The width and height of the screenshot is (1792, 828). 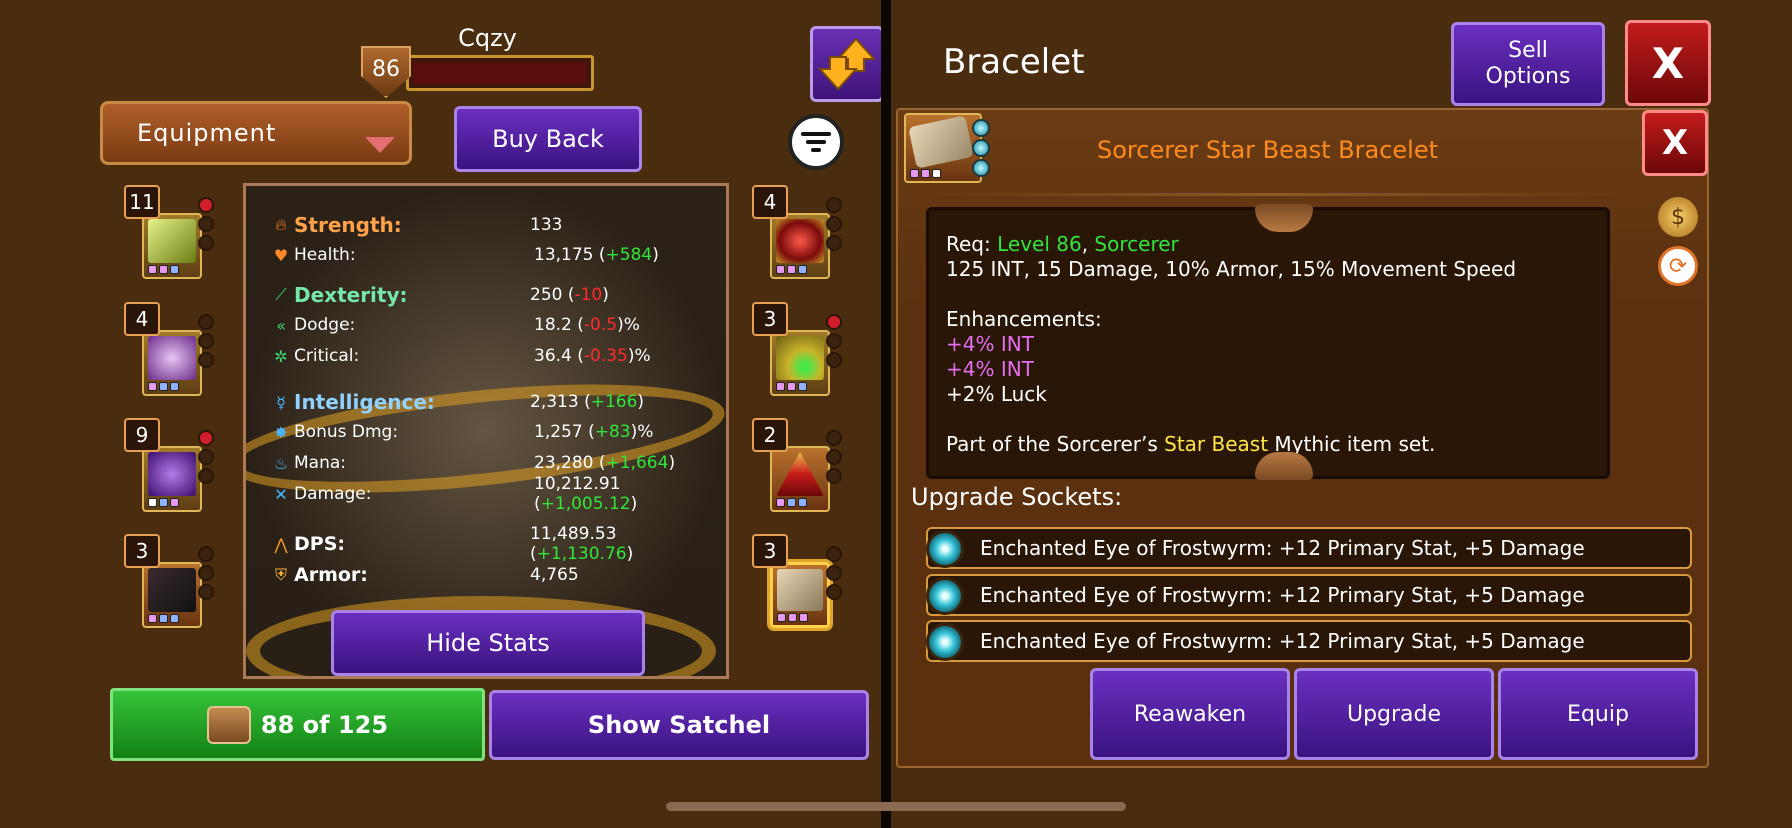 I want to click on close-window-button: X, so click(x=1668, y=63).